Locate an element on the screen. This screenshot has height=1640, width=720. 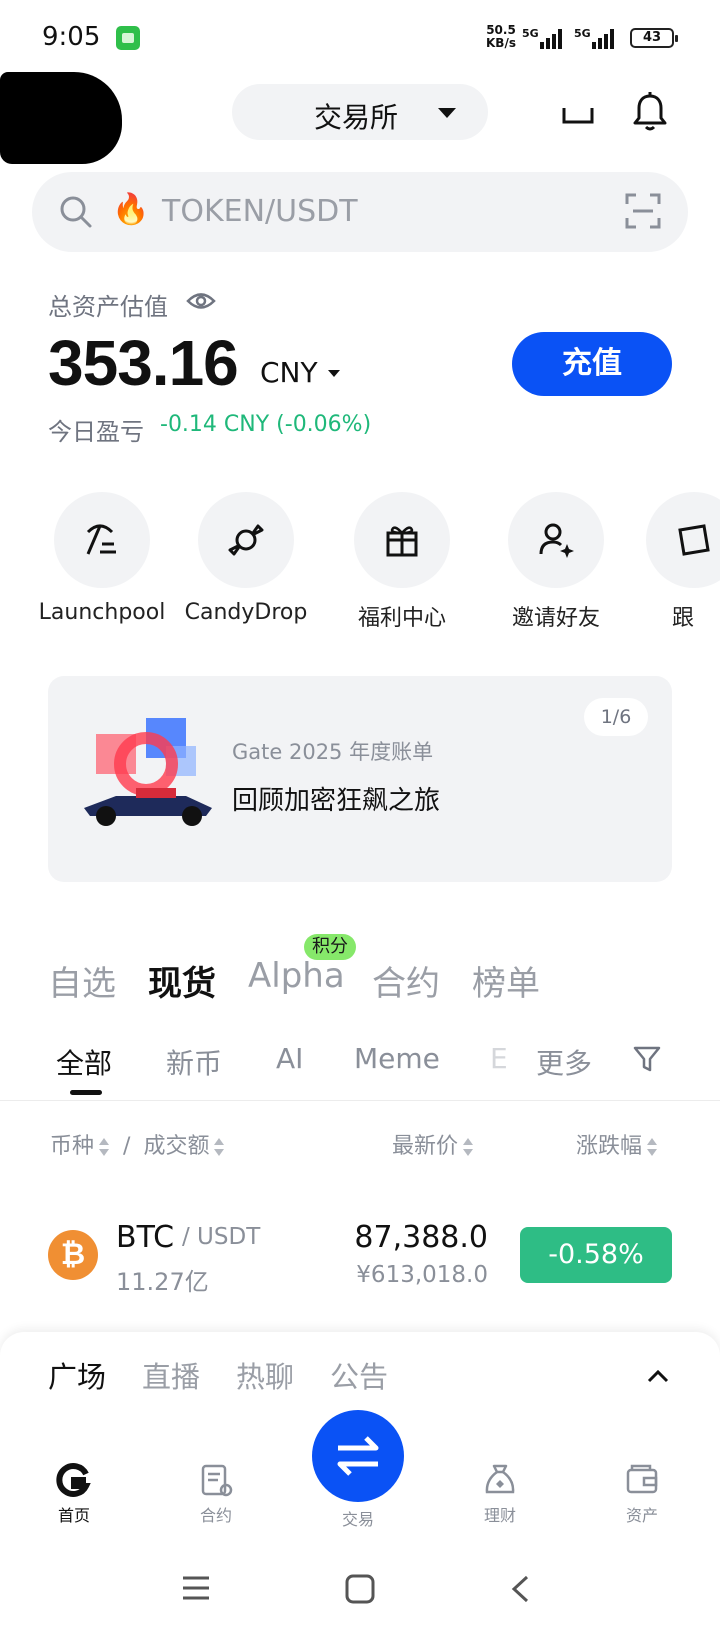
eye-icon is located at coordinates (201, 301).